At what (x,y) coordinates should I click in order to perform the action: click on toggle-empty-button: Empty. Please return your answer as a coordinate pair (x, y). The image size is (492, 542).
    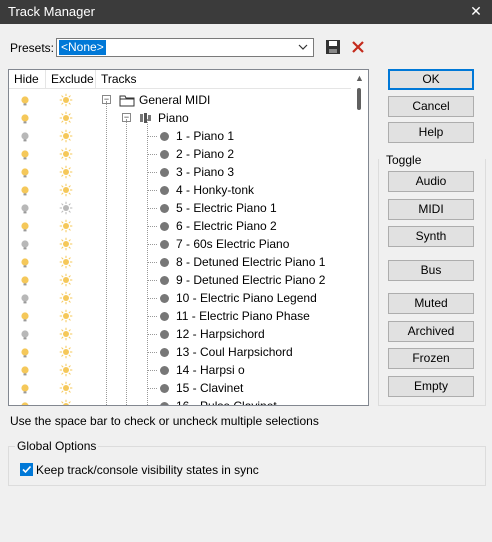
    Looking at the image, I should click on (431, 386).